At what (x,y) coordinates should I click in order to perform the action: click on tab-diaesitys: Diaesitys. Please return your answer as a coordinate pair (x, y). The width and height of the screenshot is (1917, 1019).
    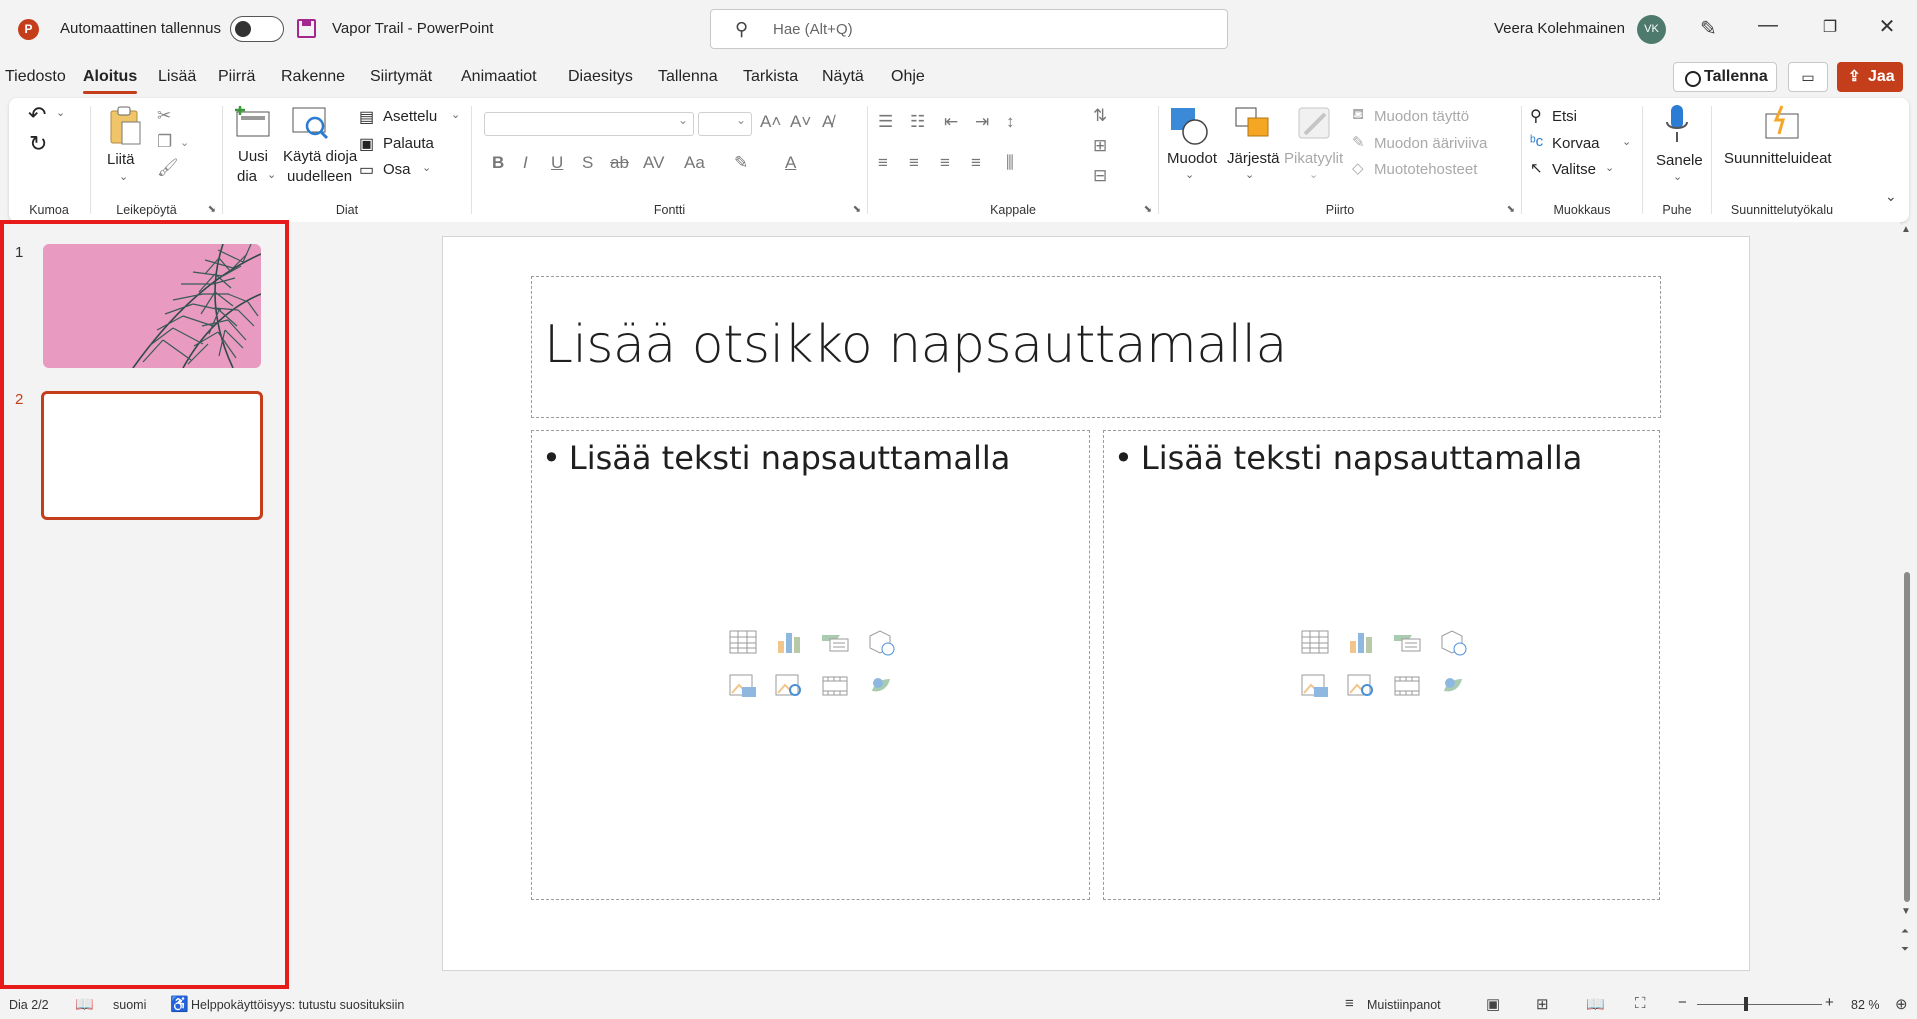
    Looking at the image, I should click on (600, 77).